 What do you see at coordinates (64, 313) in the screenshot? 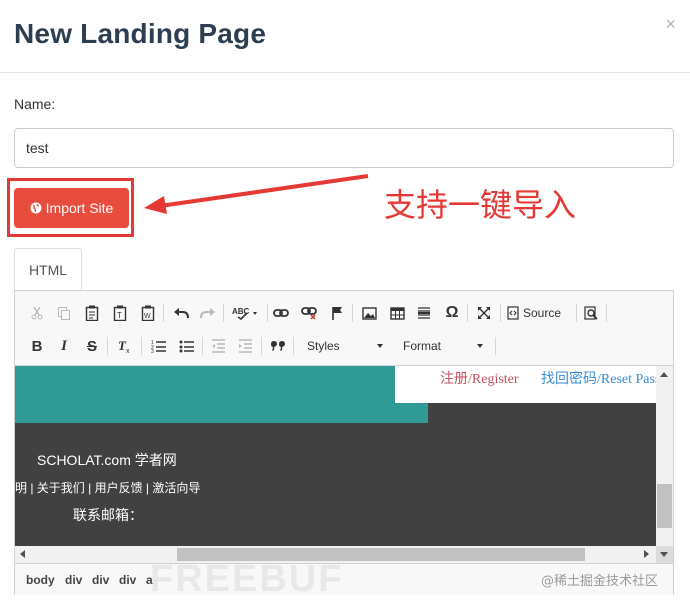
I see `copy-icon` at bounding box center [64, 313].